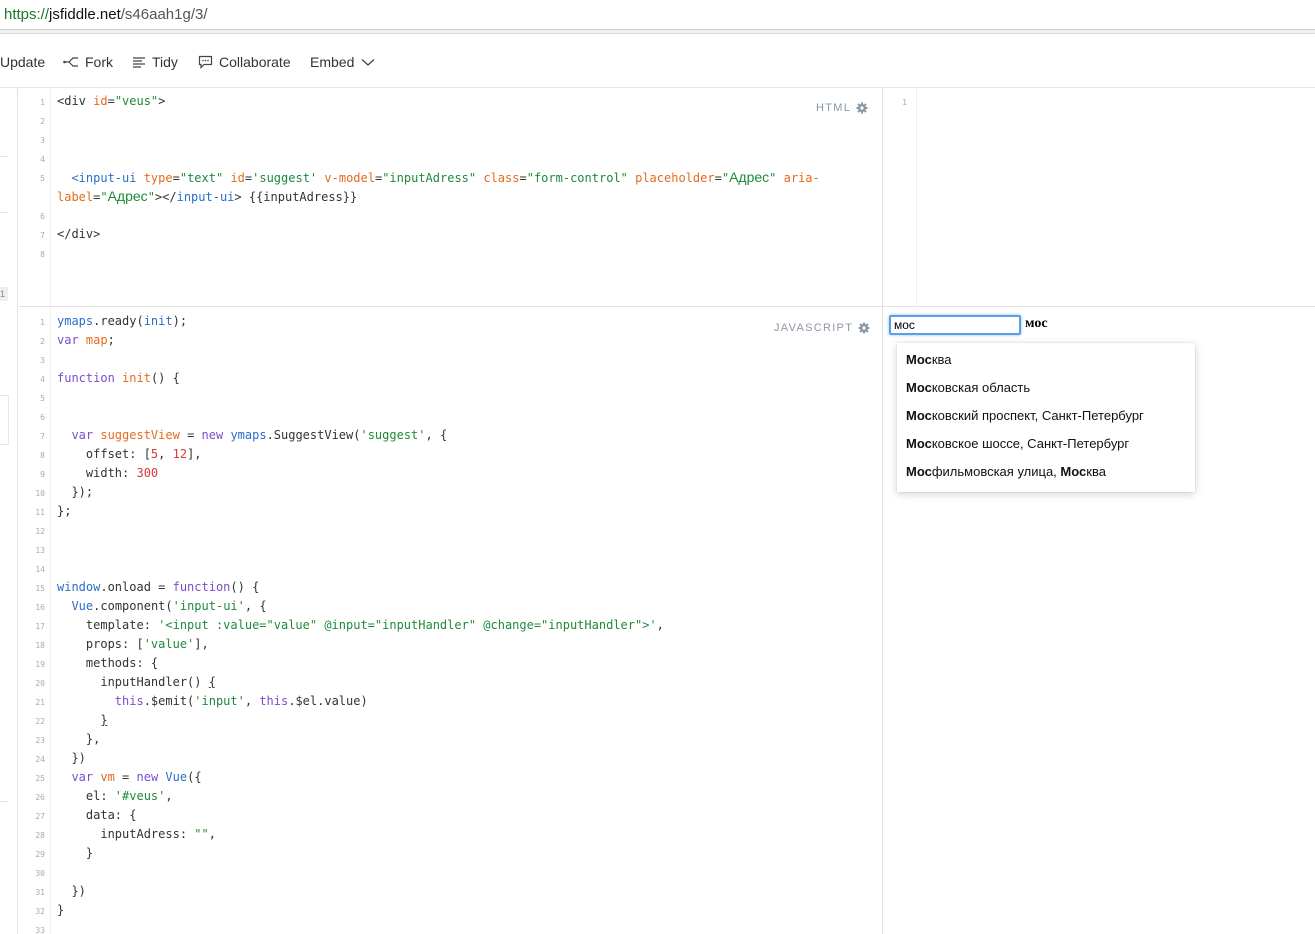 The image size is (1315, 934). I want to click on left-sidebar: 1, so click(9, 511).